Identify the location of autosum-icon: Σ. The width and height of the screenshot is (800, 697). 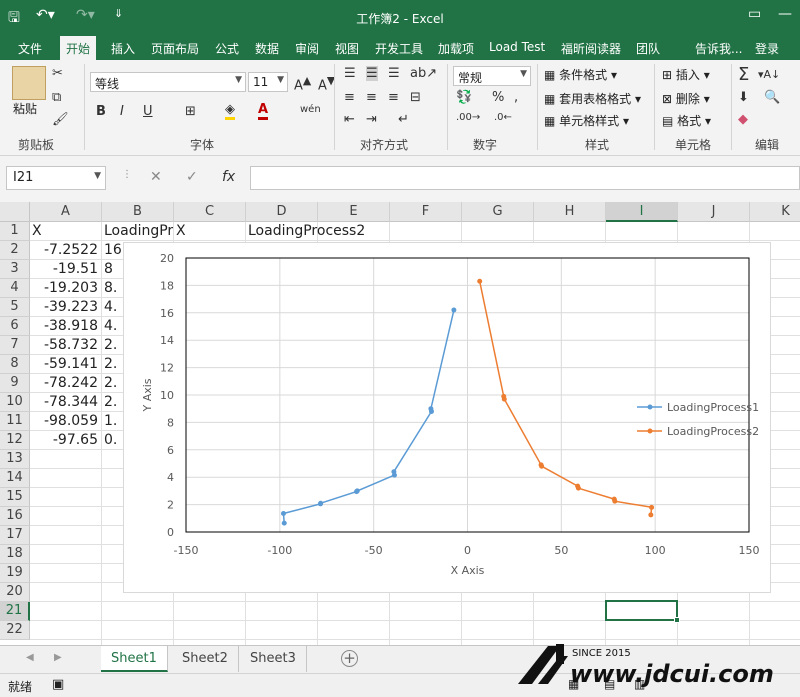
(743, 74).